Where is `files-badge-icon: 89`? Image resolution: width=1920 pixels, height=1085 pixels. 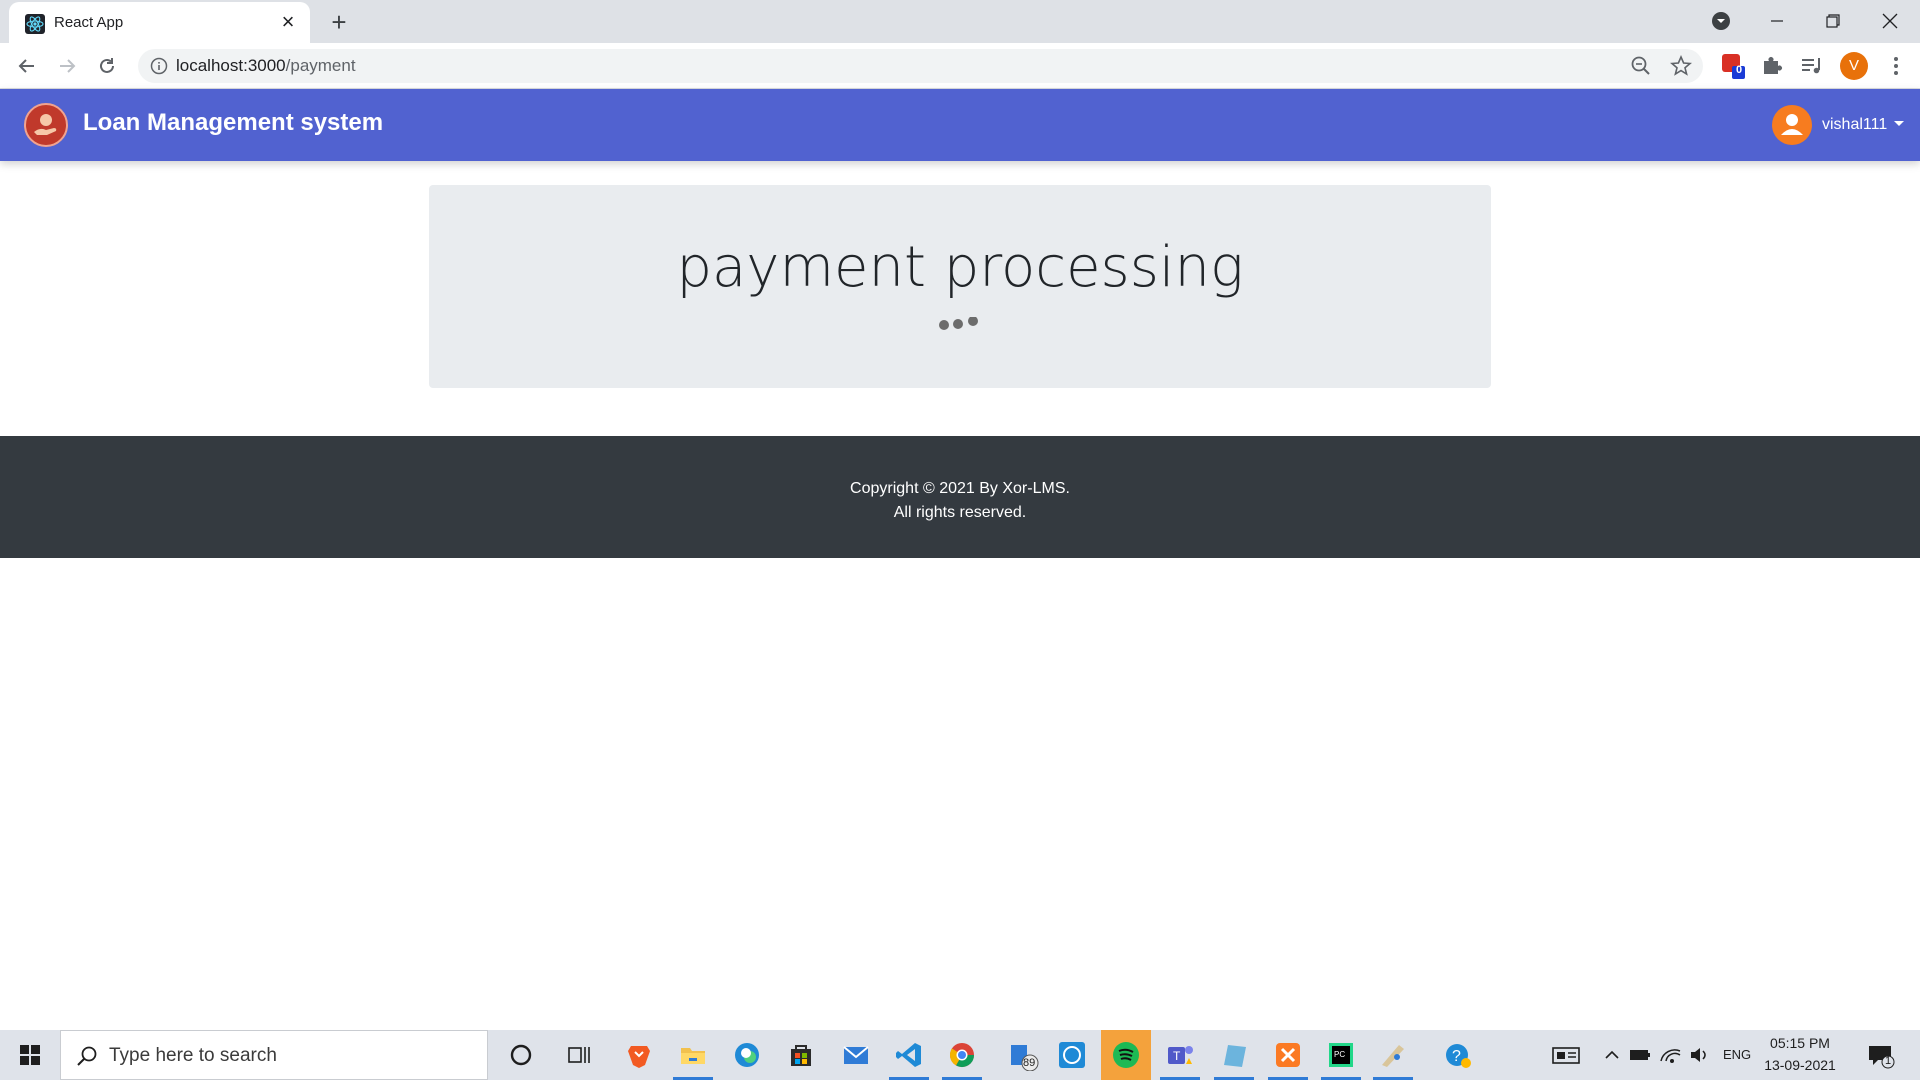
files-badge-icon: 89 is located at coordinates (1024, 1055).